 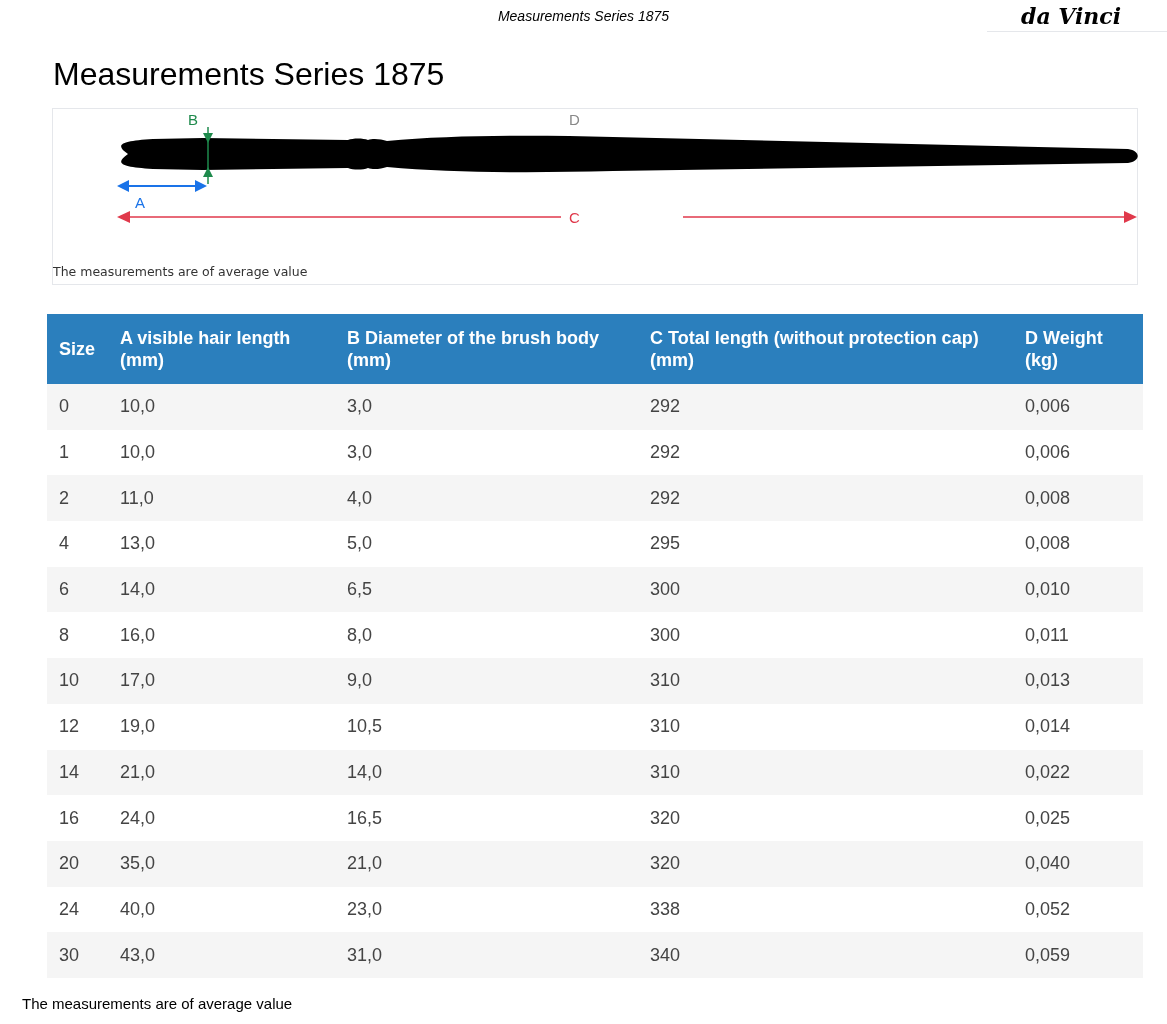 I want to click on table-cell: 4, so click(x=78, y=544).